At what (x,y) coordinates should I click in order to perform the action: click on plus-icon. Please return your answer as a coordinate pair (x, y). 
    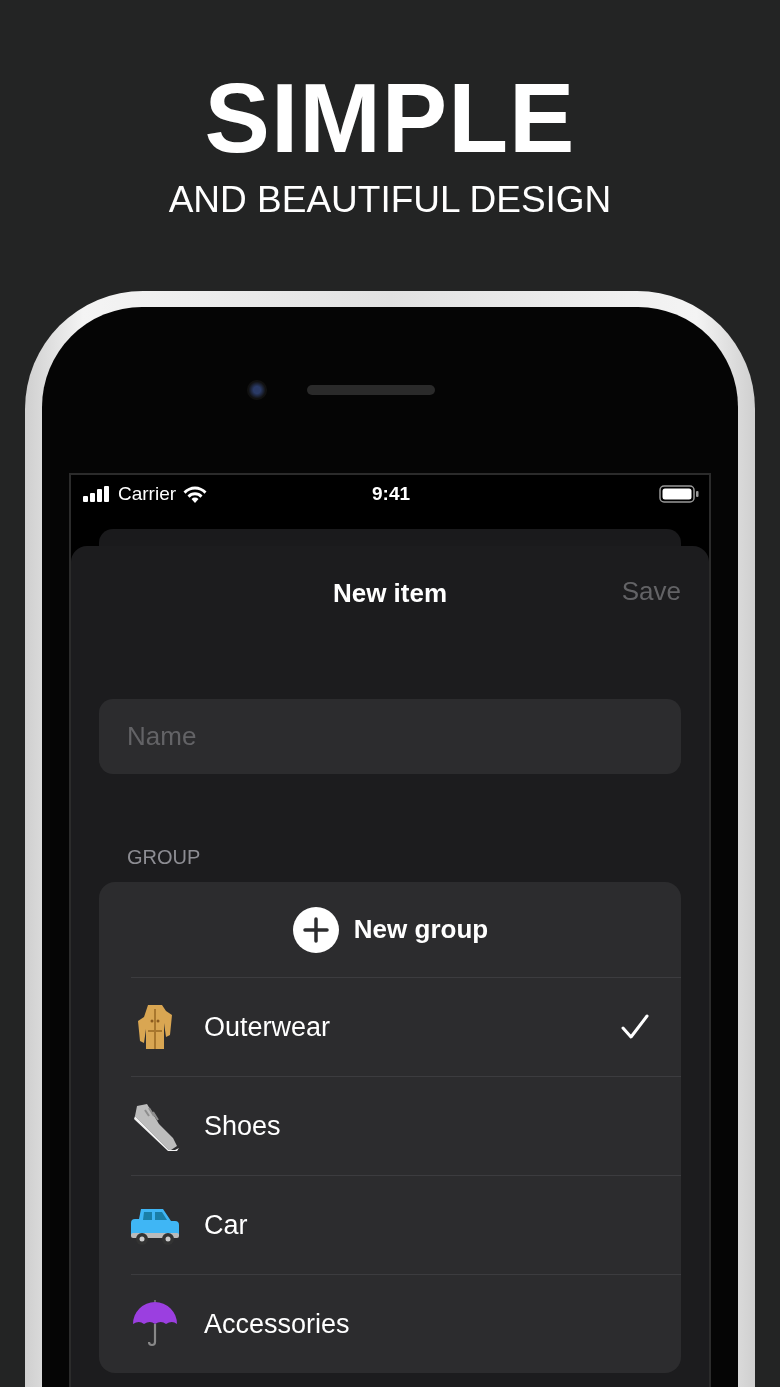
    Looking at the image, I should click on (315, 929).